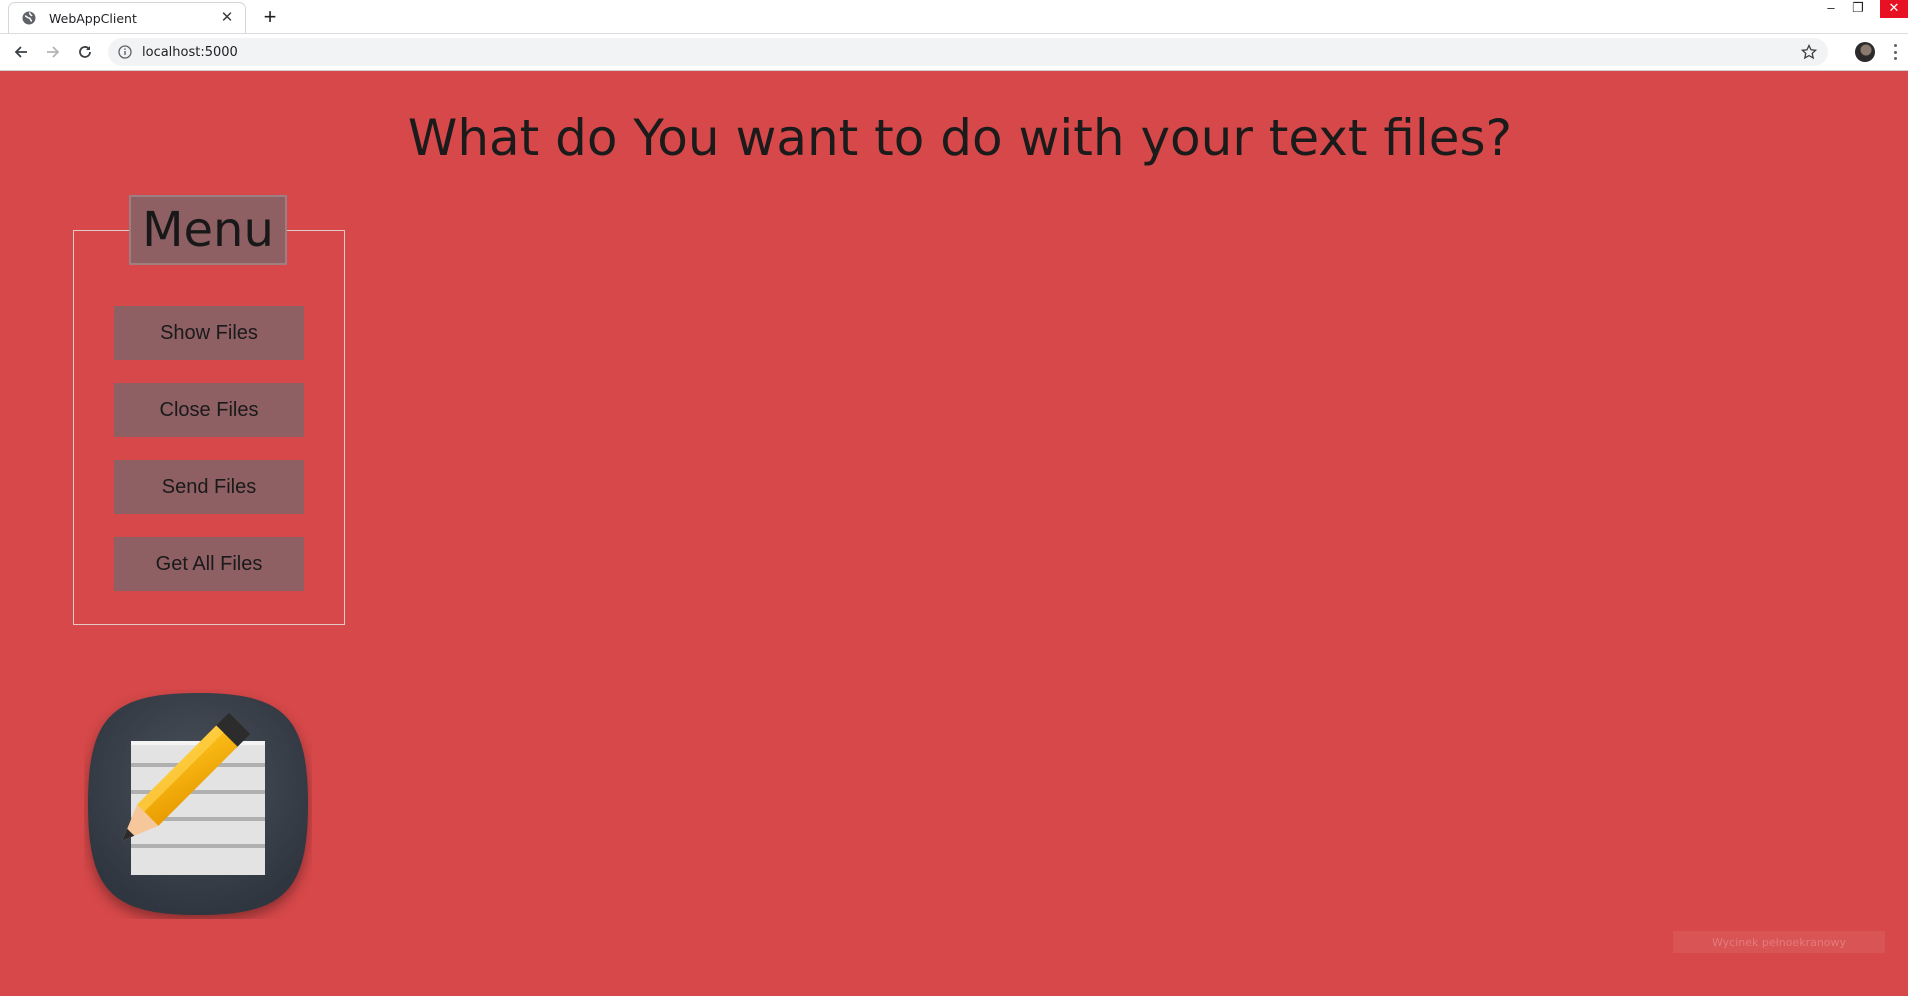 The image size is (1908, 996). What do you see at coordinates (1831, 9) in the screenshot?
I see `minimize-icon: –` at bounding box center [1831, 9].